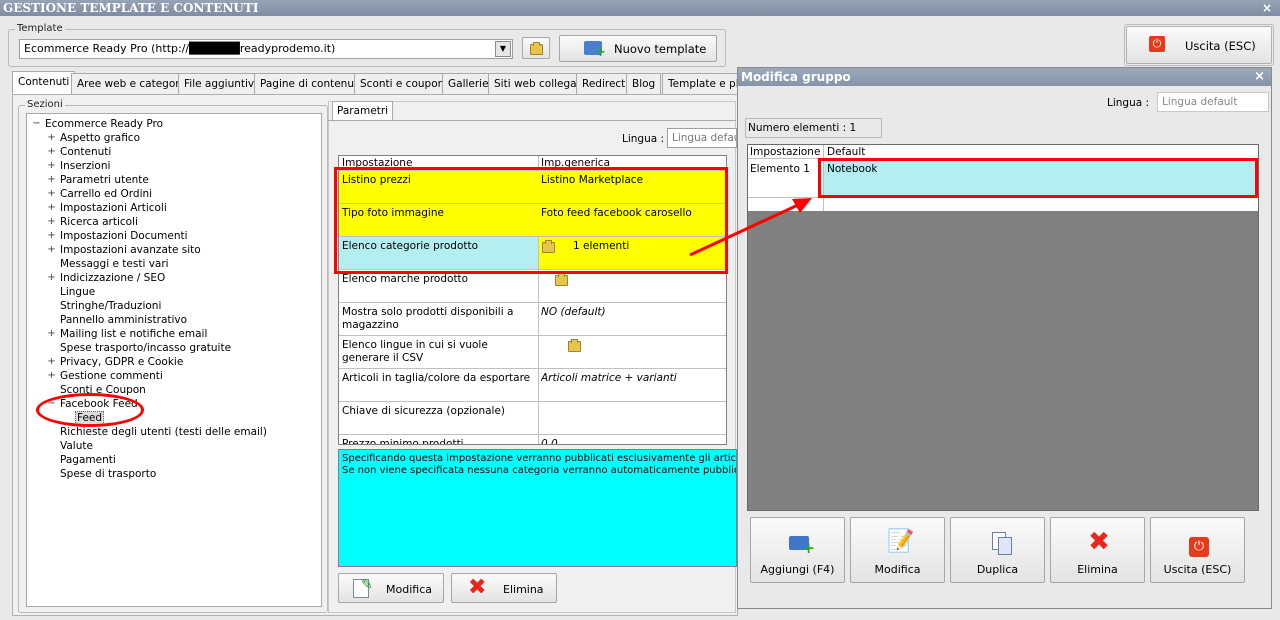  I want to click on params-language-value: Lingua default, so click(704, 138).